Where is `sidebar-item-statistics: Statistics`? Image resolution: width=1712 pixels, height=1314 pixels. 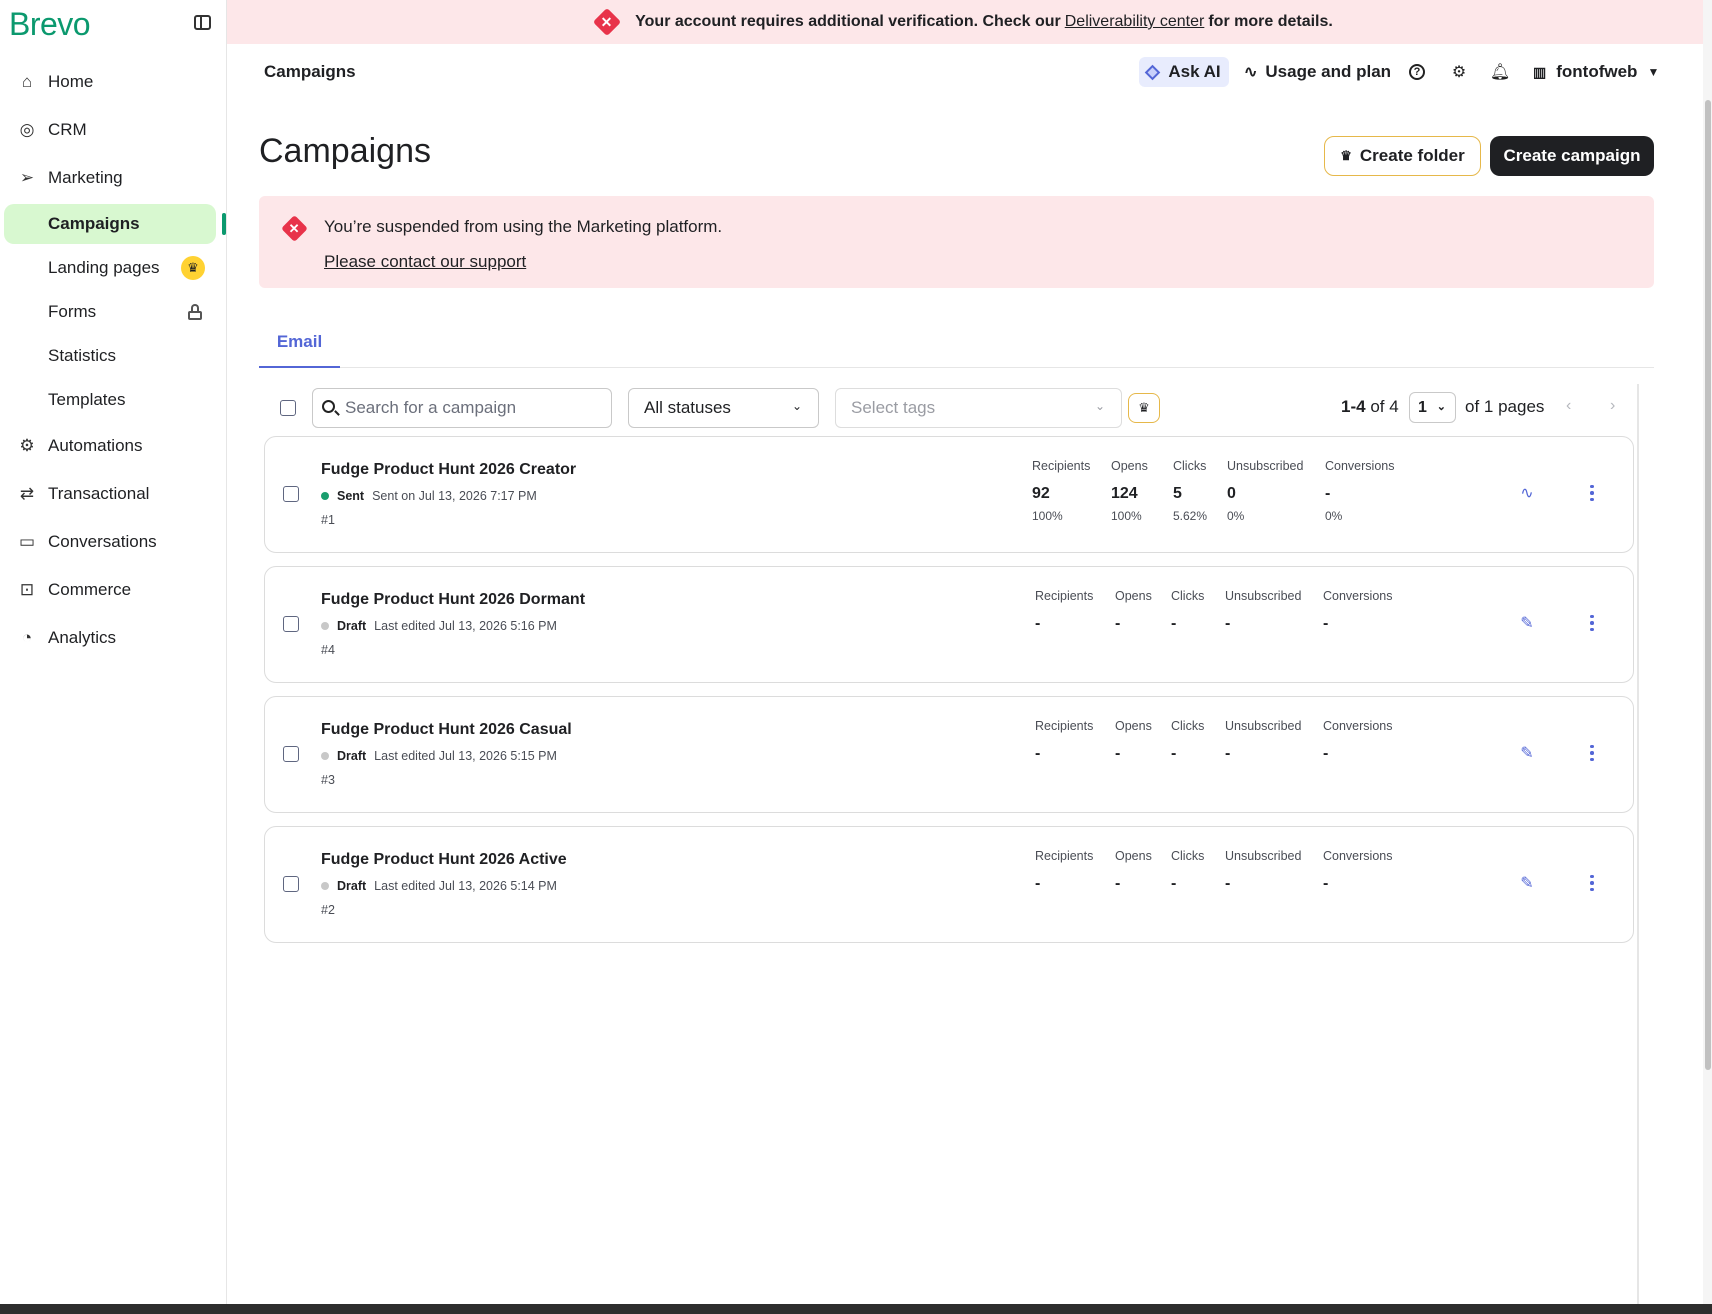 sidebar-item-statistics: Statistics is located at coordinates (110, 356).